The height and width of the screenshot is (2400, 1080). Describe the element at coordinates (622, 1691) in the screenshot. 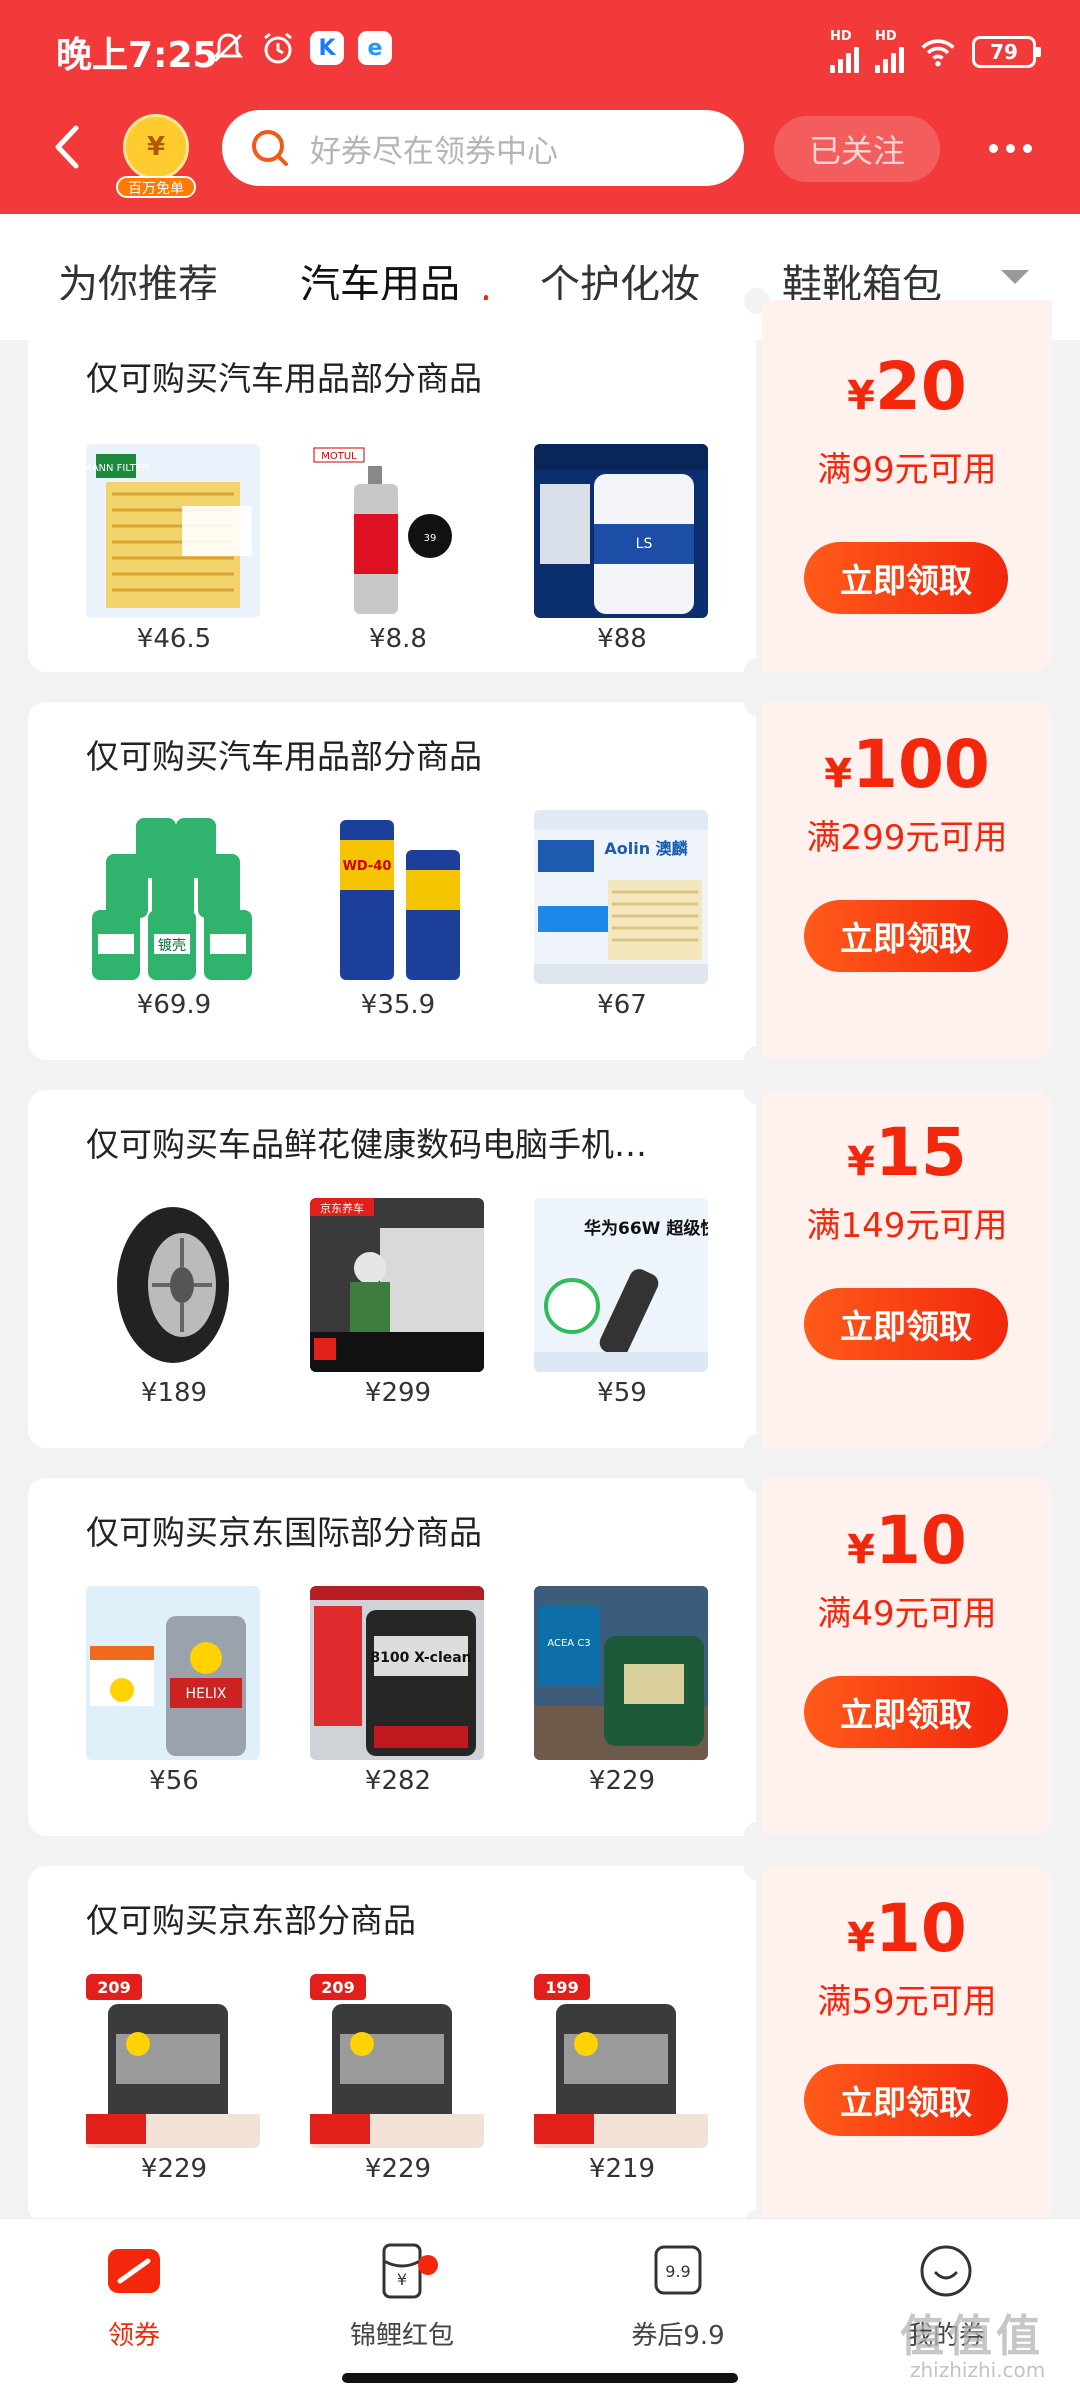

I see `product-item: ACEA C3 ¥229` at that location.